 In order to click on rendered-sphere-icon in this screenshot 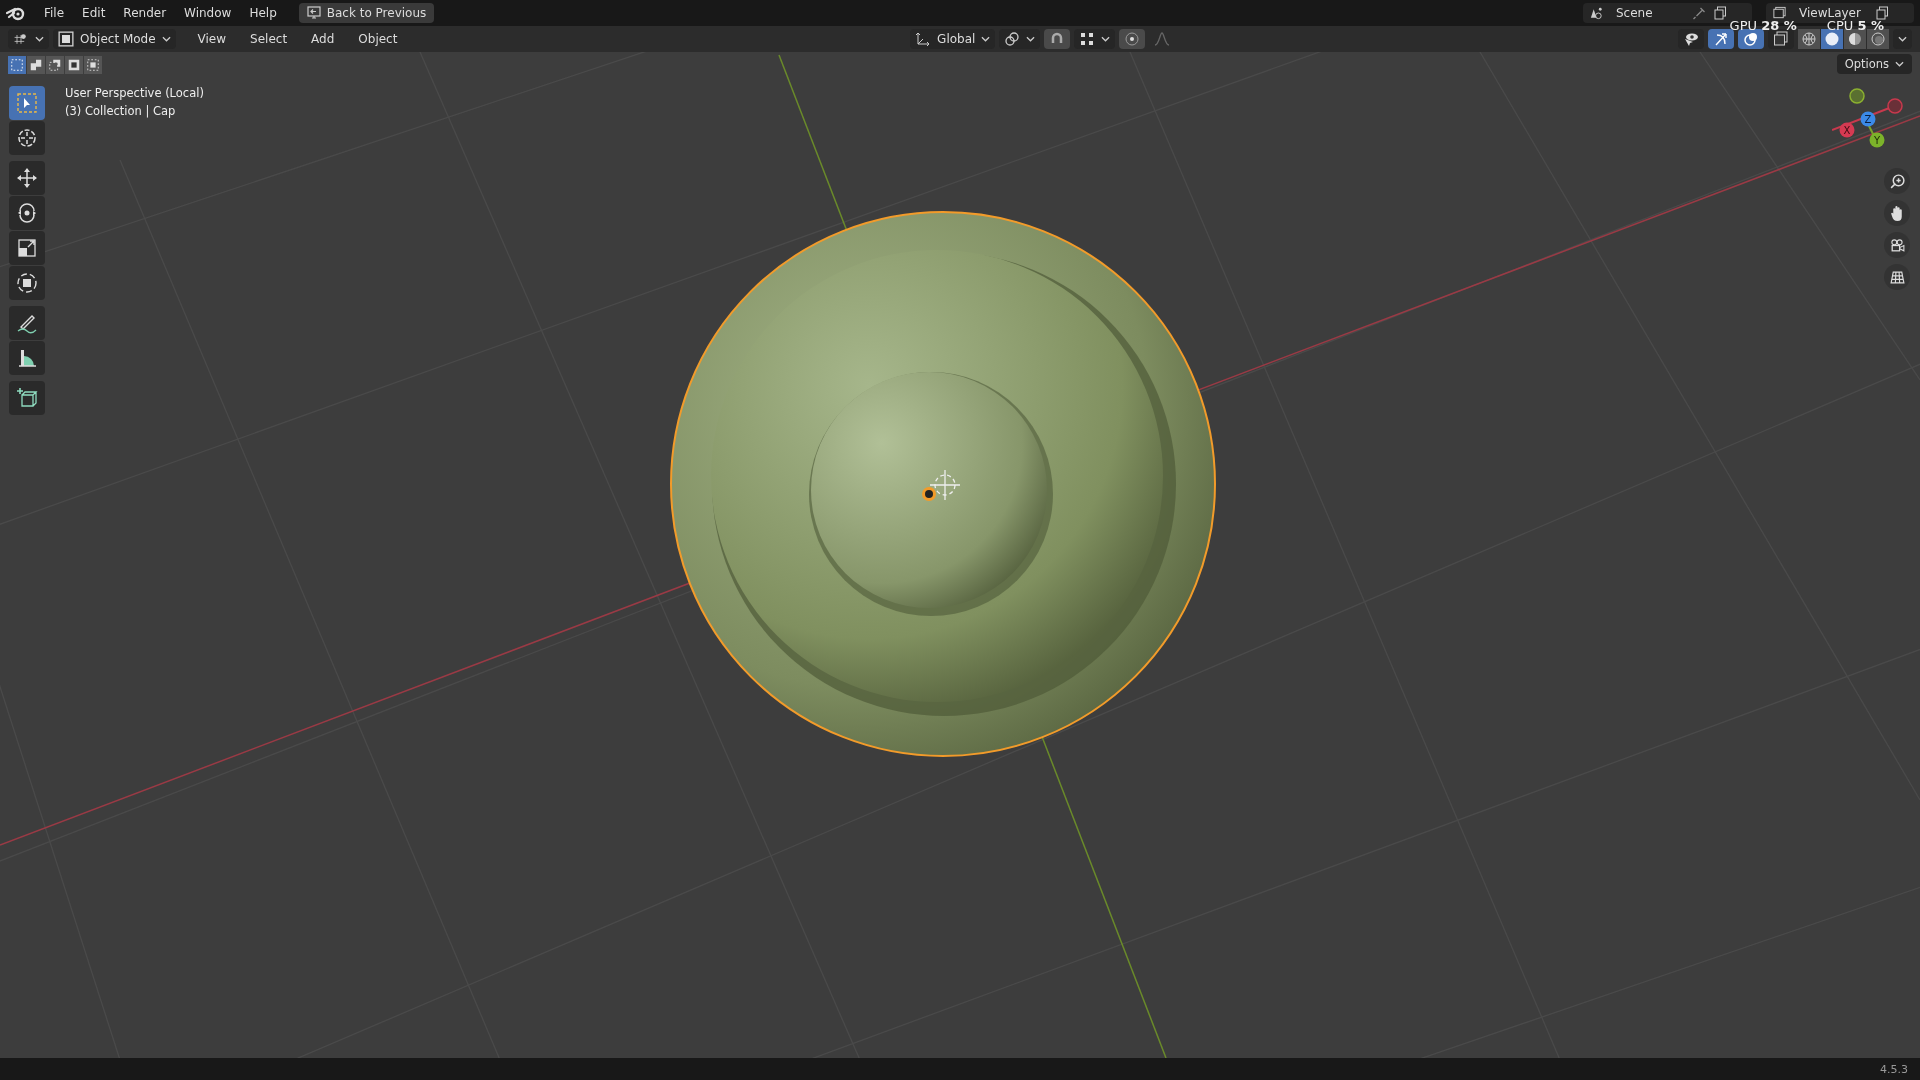, I will do `click(1878, 39)`.